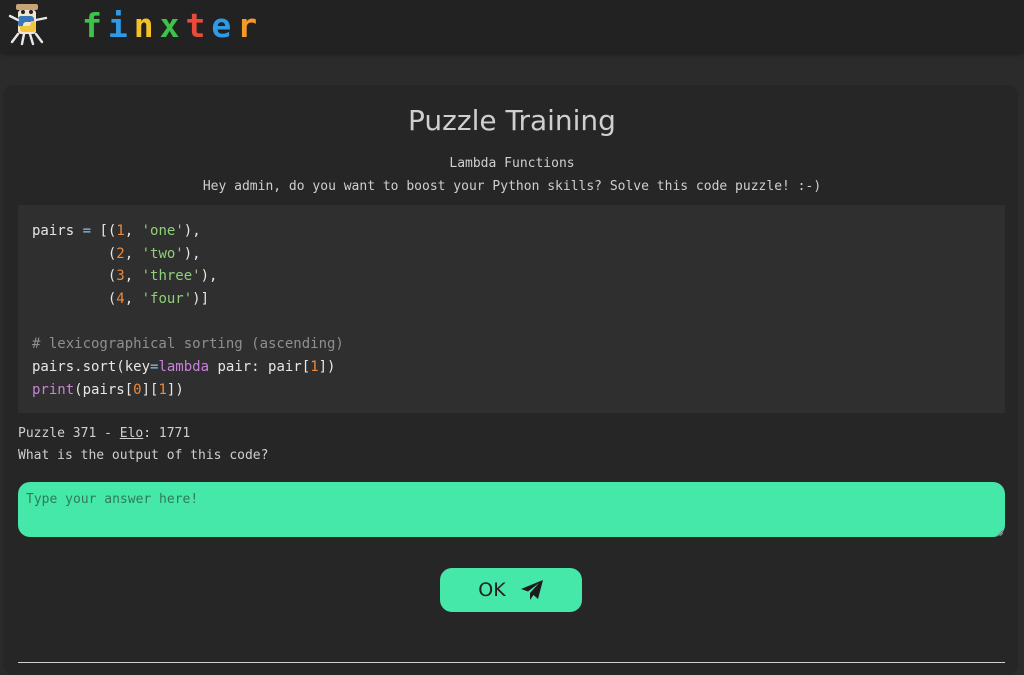  What do you see at coordinates (167, 299) in the screenshot?
I see `code-token: 'four'` at bounding box center [167, 299].